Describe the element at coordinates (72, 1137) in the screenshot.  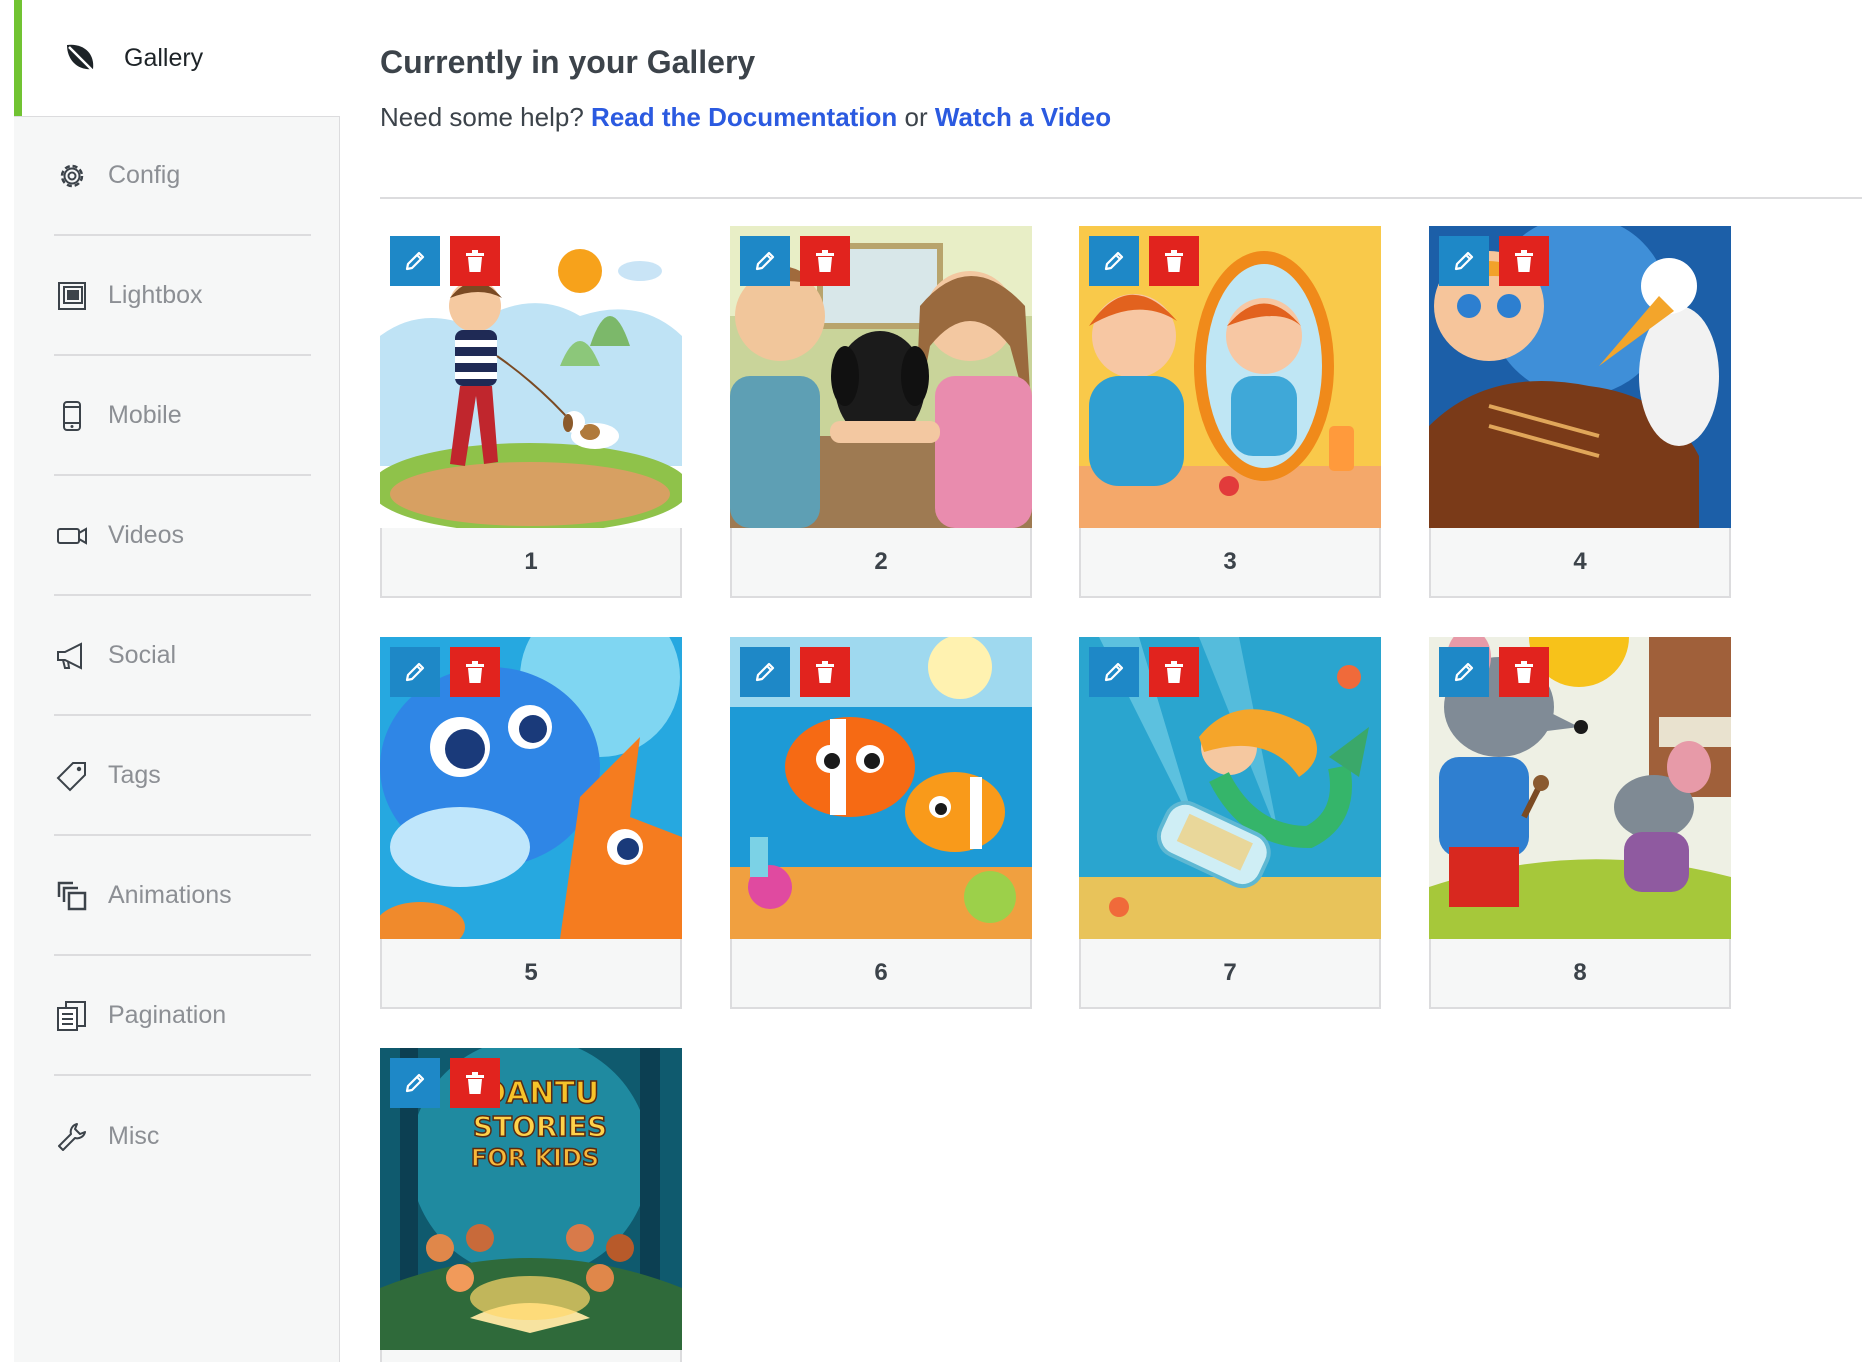
I see `wrench-icon` at that location.